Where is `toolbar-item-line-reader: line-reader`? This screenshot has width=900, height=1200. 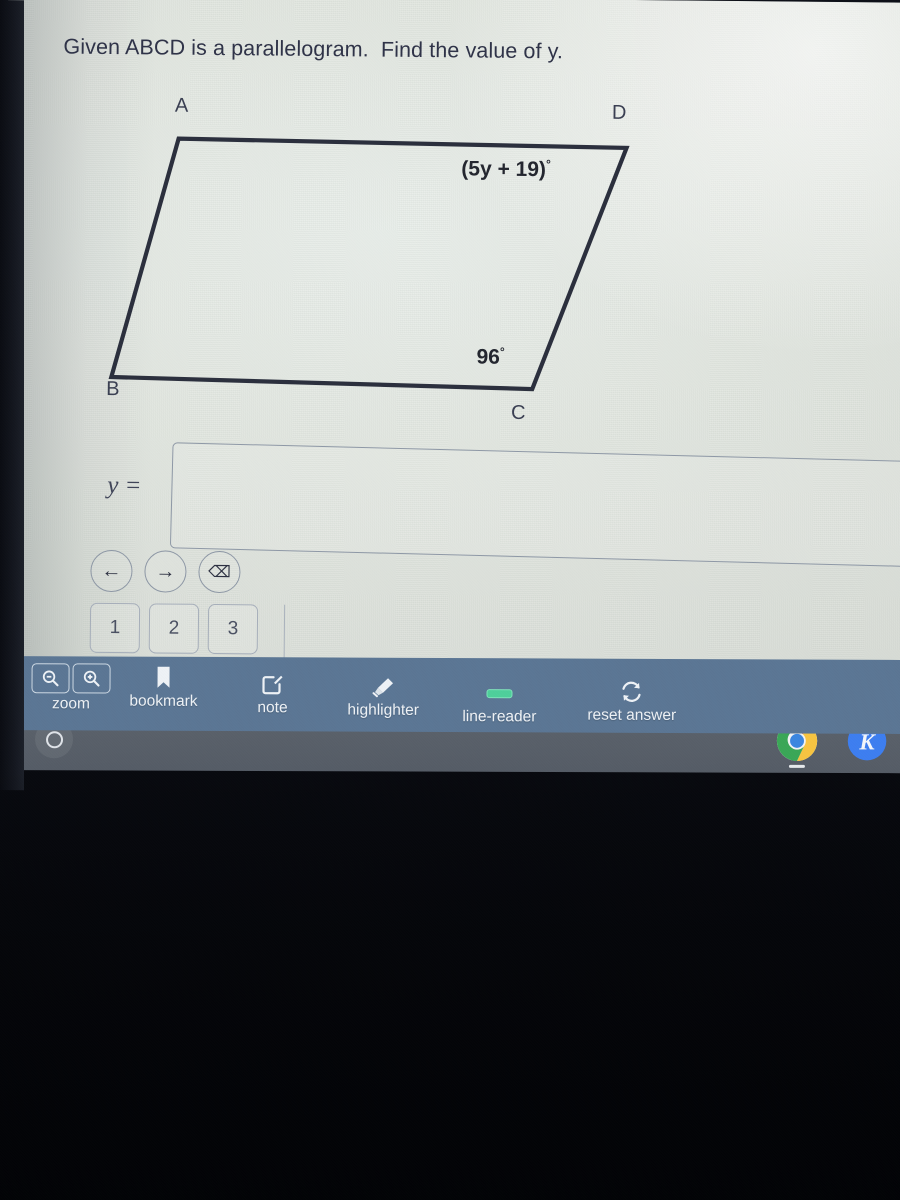
toolbar-item-line-reader: line-reader is located at coordinates (499, 703).